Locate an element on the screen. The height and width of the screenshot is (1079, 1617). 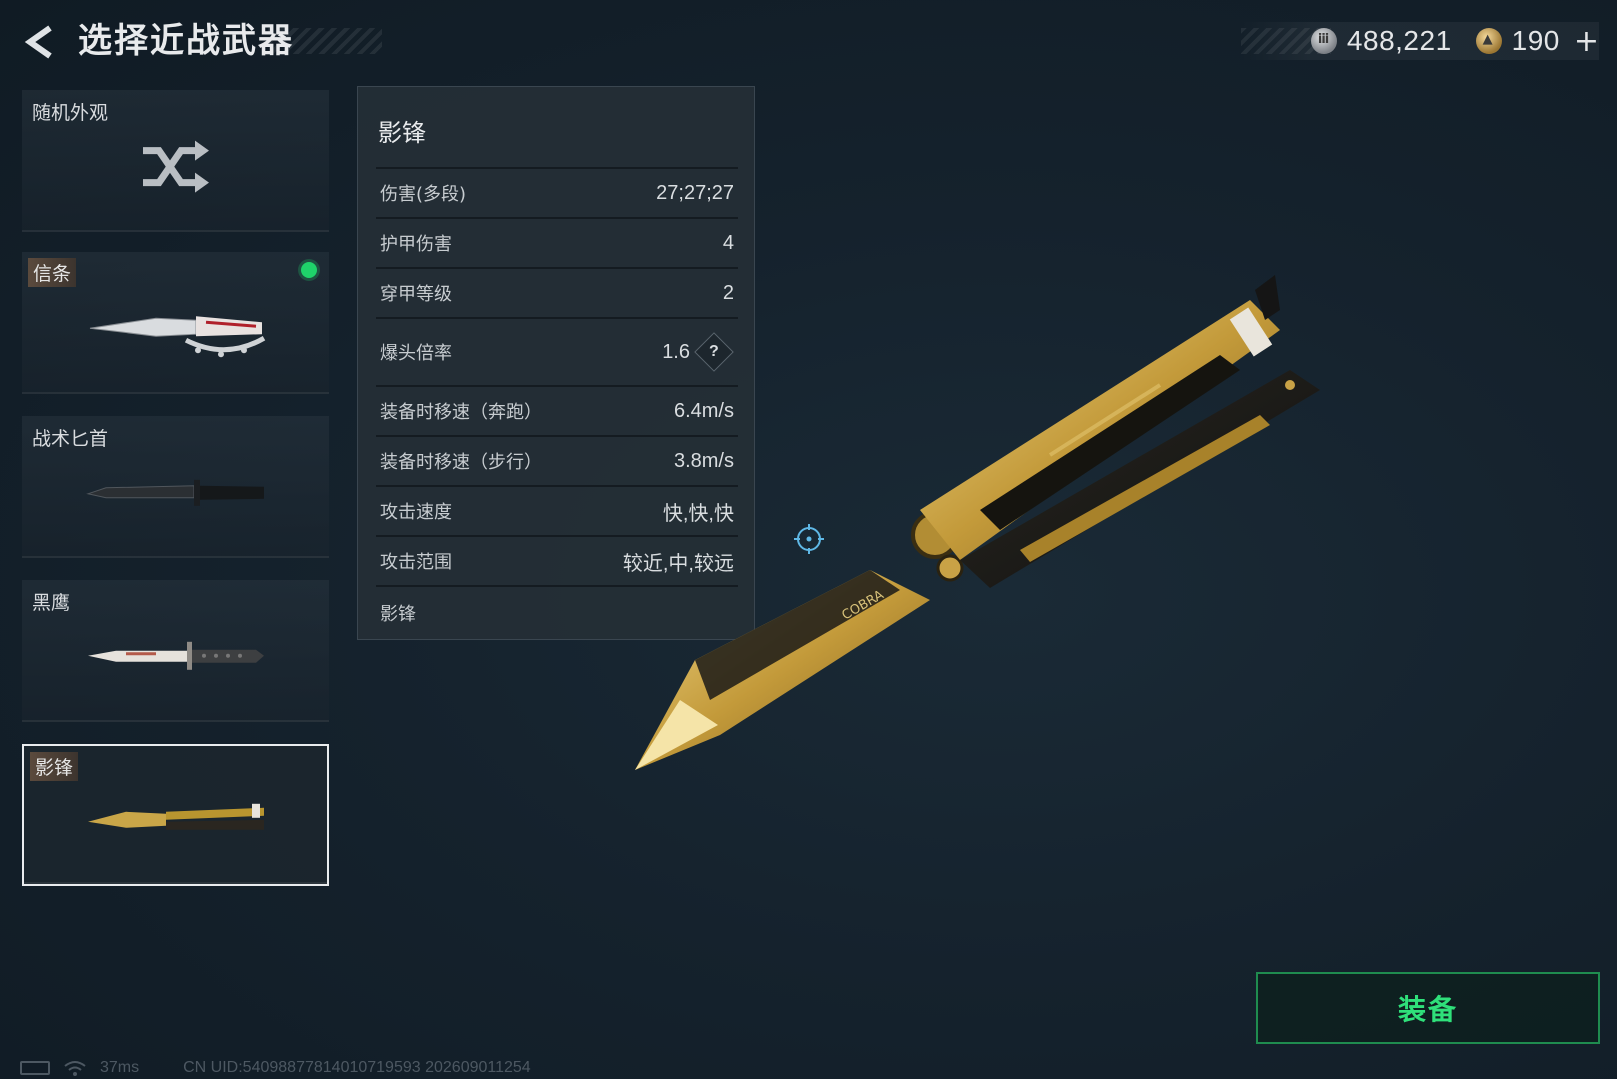
stat-key: 伤害(多段) is located at coordinates (423, 194).